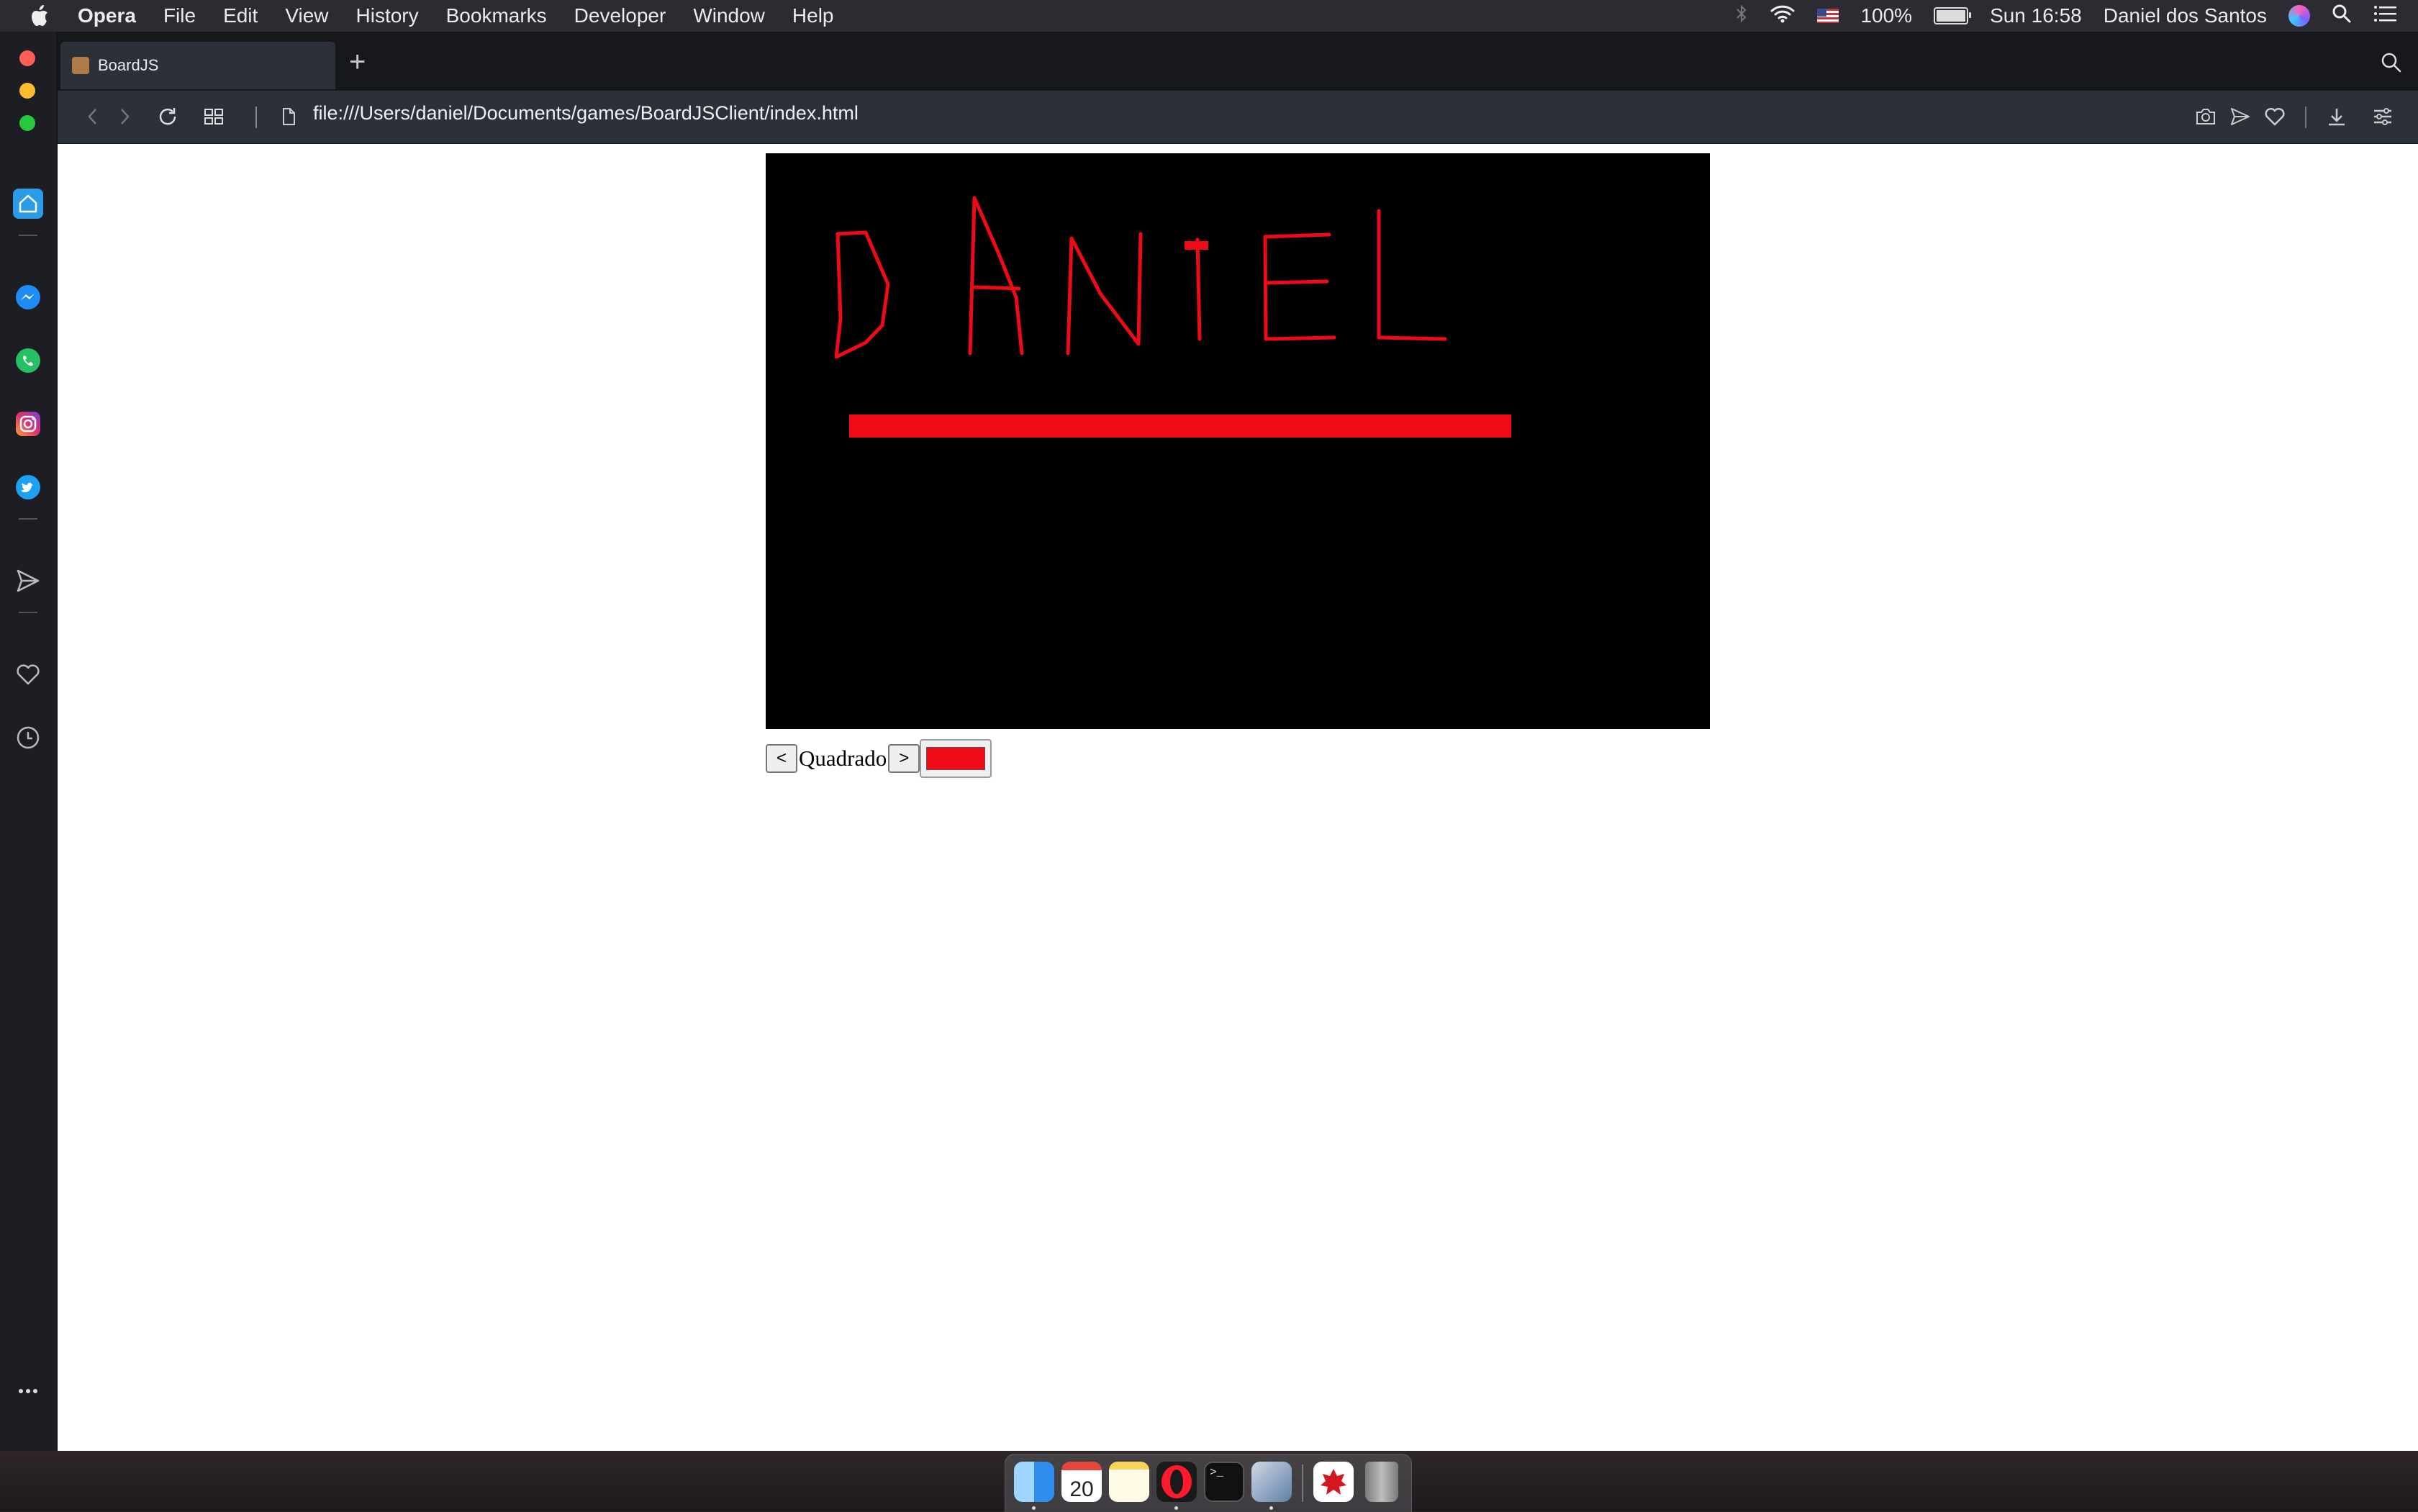 The image size is (2418, 1512). I want to click on i-dot-rectangle, so click(1196, 246).